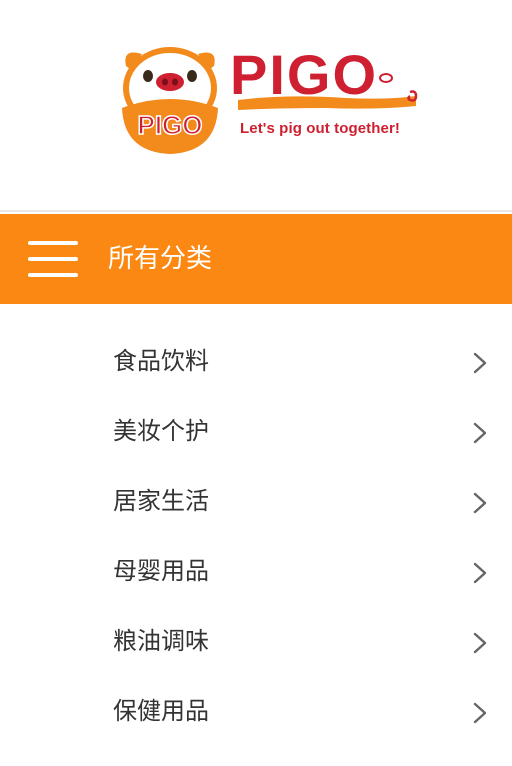 Image resolution: width=512 pixels, height=766 pixels. What do you see at coordinates (170, 100) in the screenshot?
I see `pig-mascot-logo: PIGO` at bounding box center [170, 100].